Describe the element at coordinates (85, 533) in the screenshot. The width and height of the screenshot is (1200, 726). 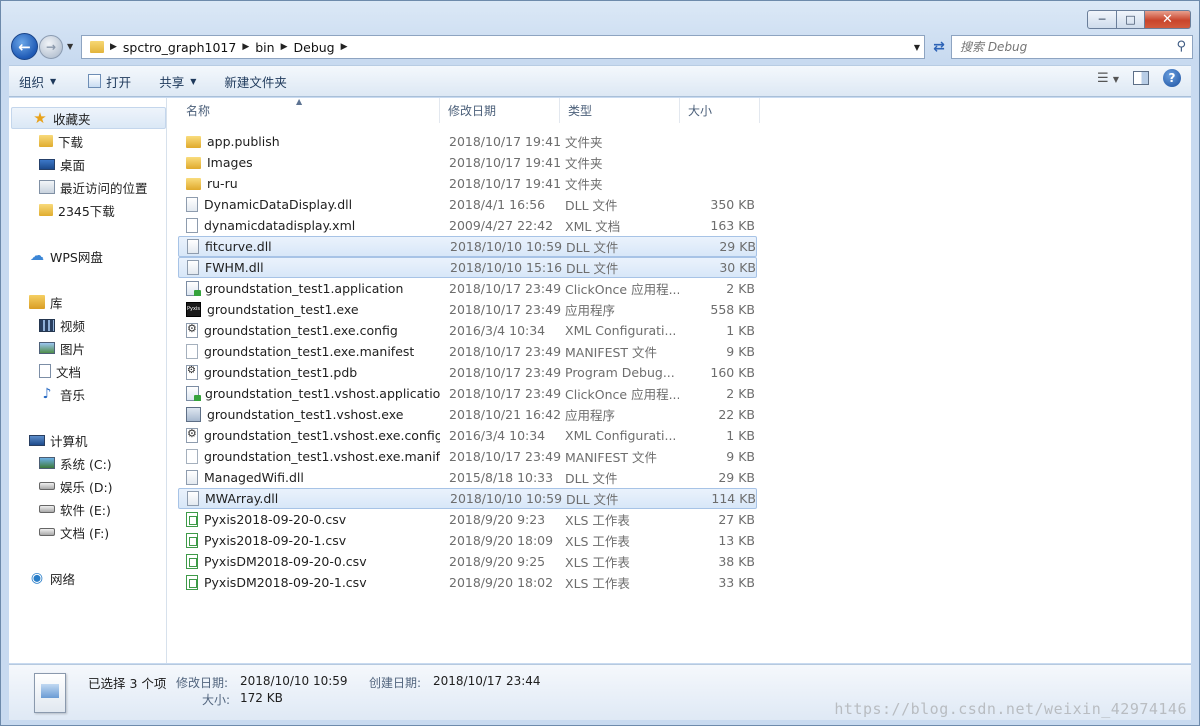
I see `nav-drive-f-label: 文档 (F:)` at that location.